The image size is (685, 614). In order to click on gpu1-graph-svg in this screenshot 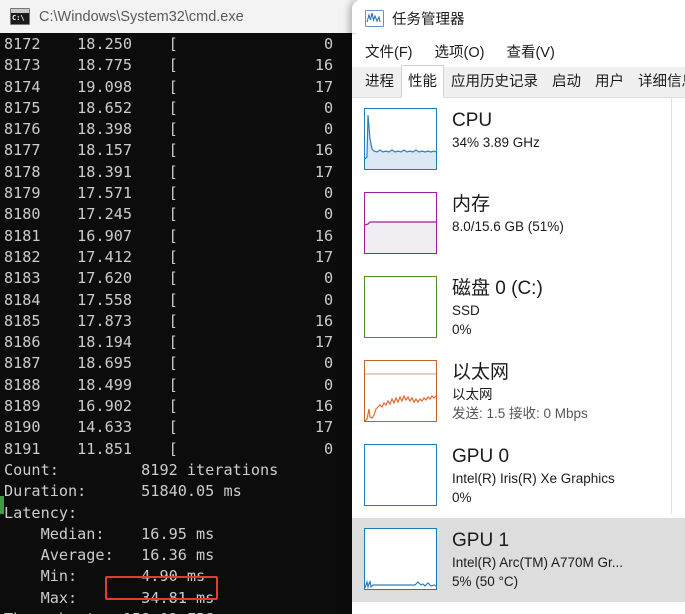, I will do `click(400, 584)`.